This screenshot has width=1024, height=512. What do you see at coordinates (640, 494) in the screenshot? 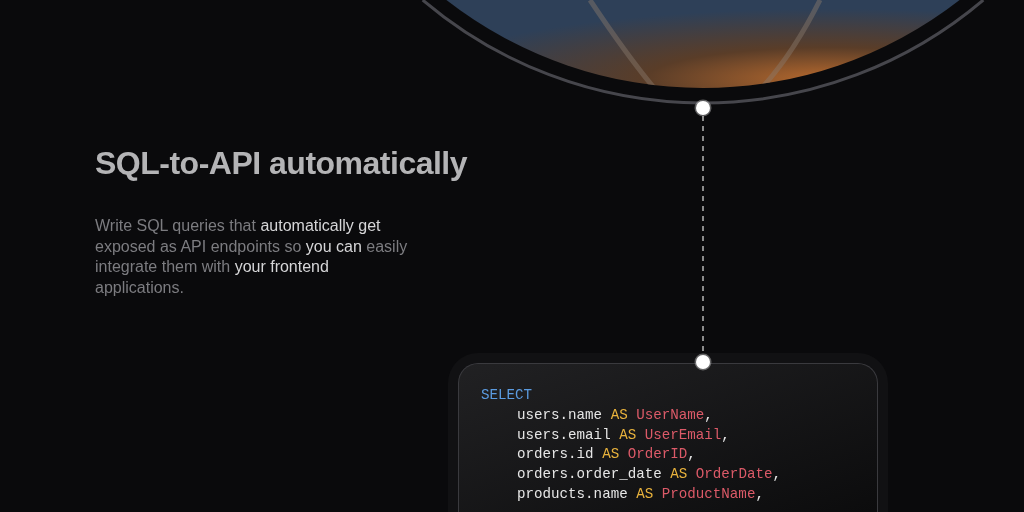
I see `code-line: products.name AS ProductName,` at bounding box center [640, 494].